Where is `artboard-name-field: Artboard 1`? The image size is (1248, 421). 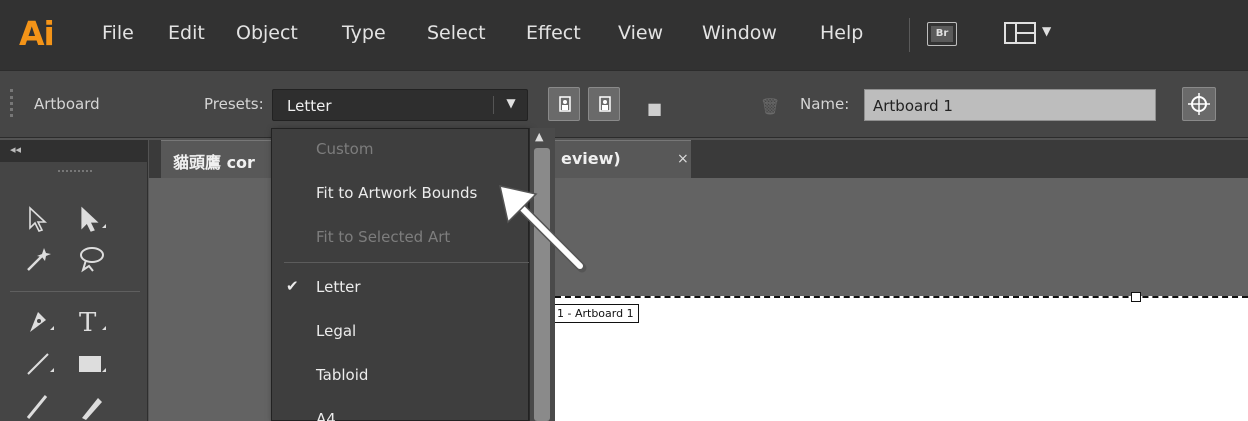 artboard-name-field: Artboard 1 is located at coordinates (1010, 105).